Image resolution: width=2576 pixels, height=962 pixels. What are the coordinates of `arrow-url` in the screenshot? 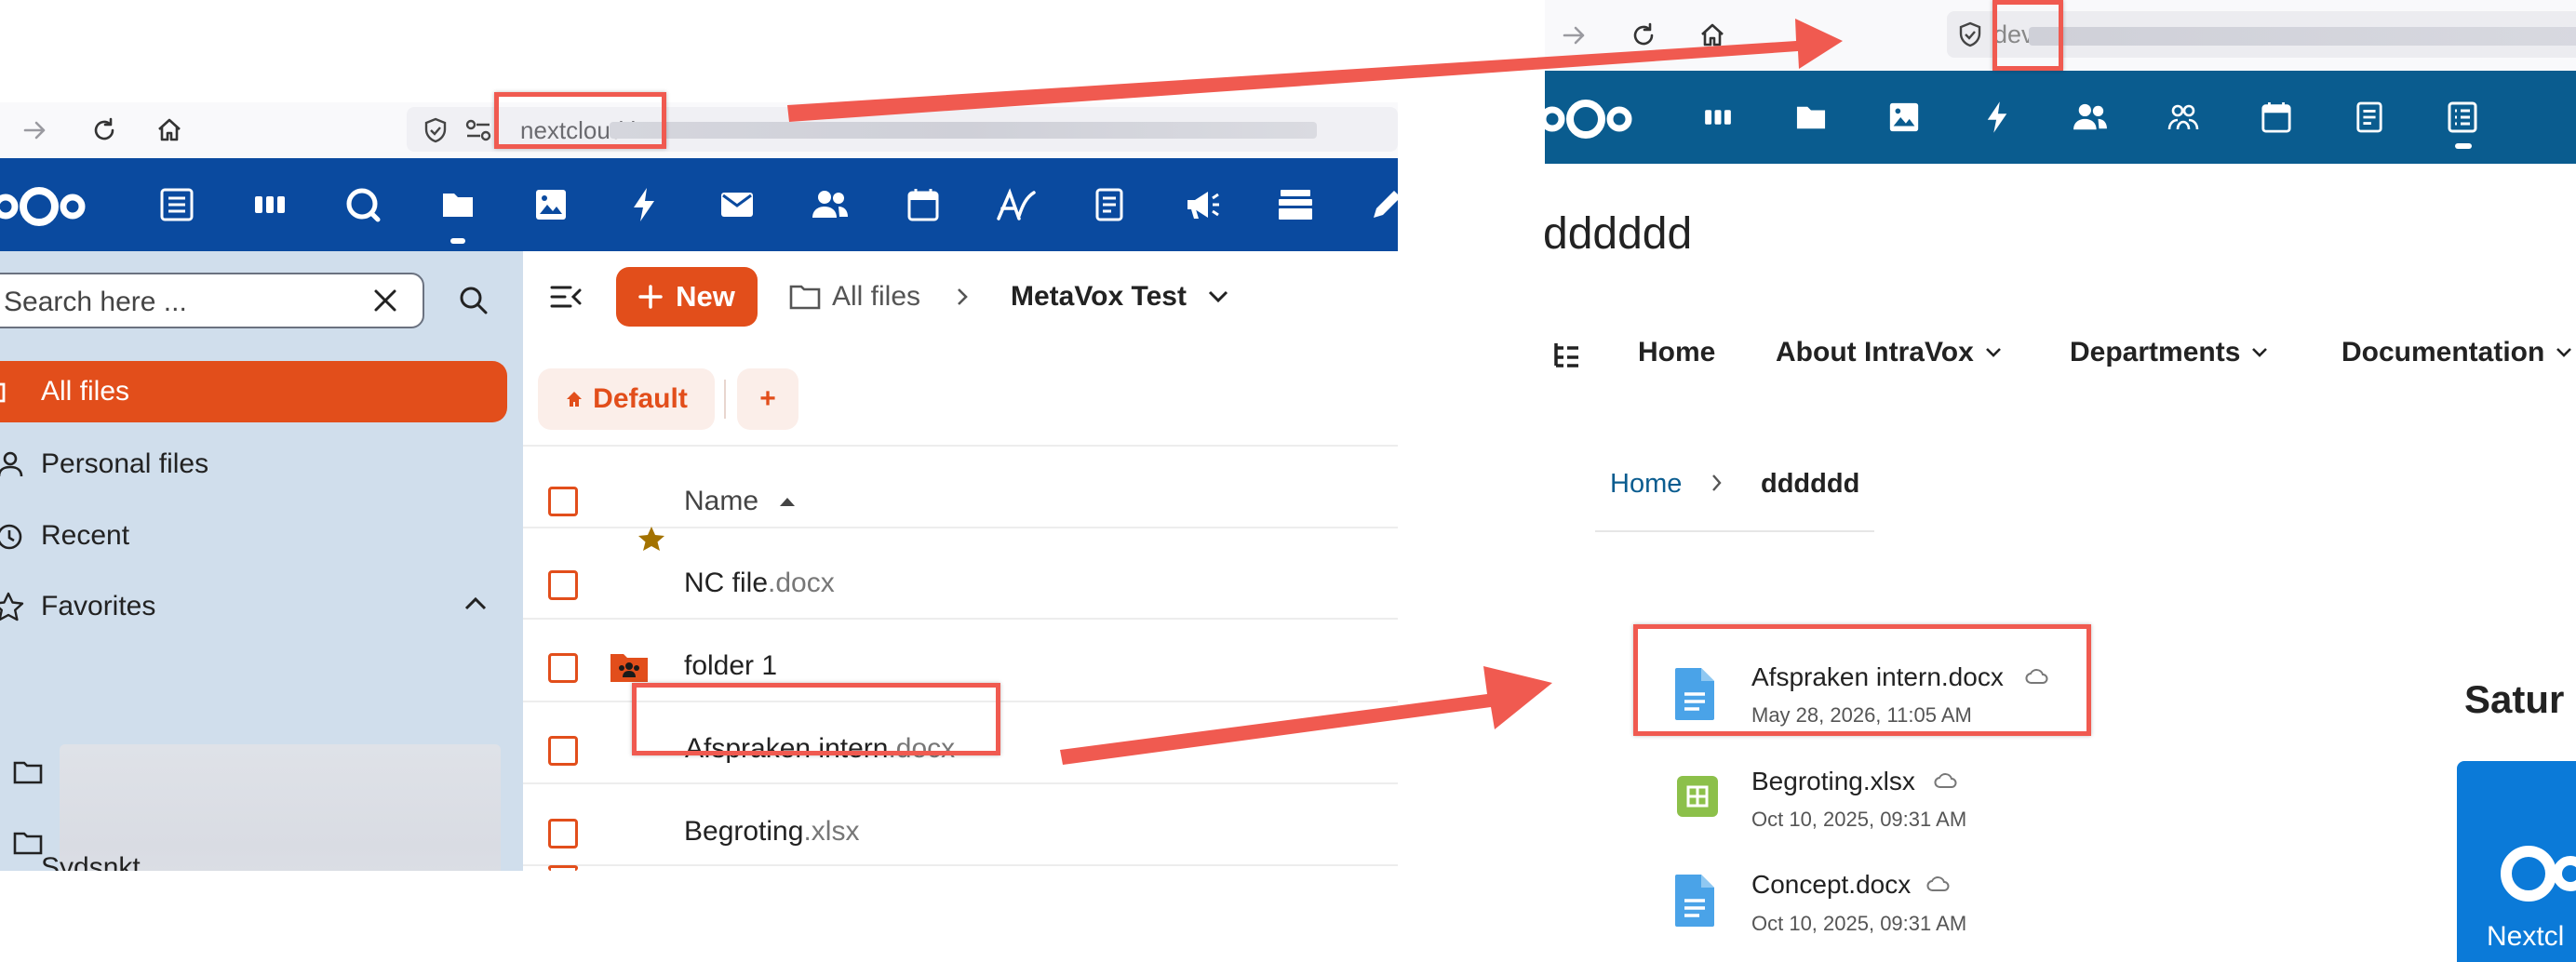 It's located at (1315, 70).